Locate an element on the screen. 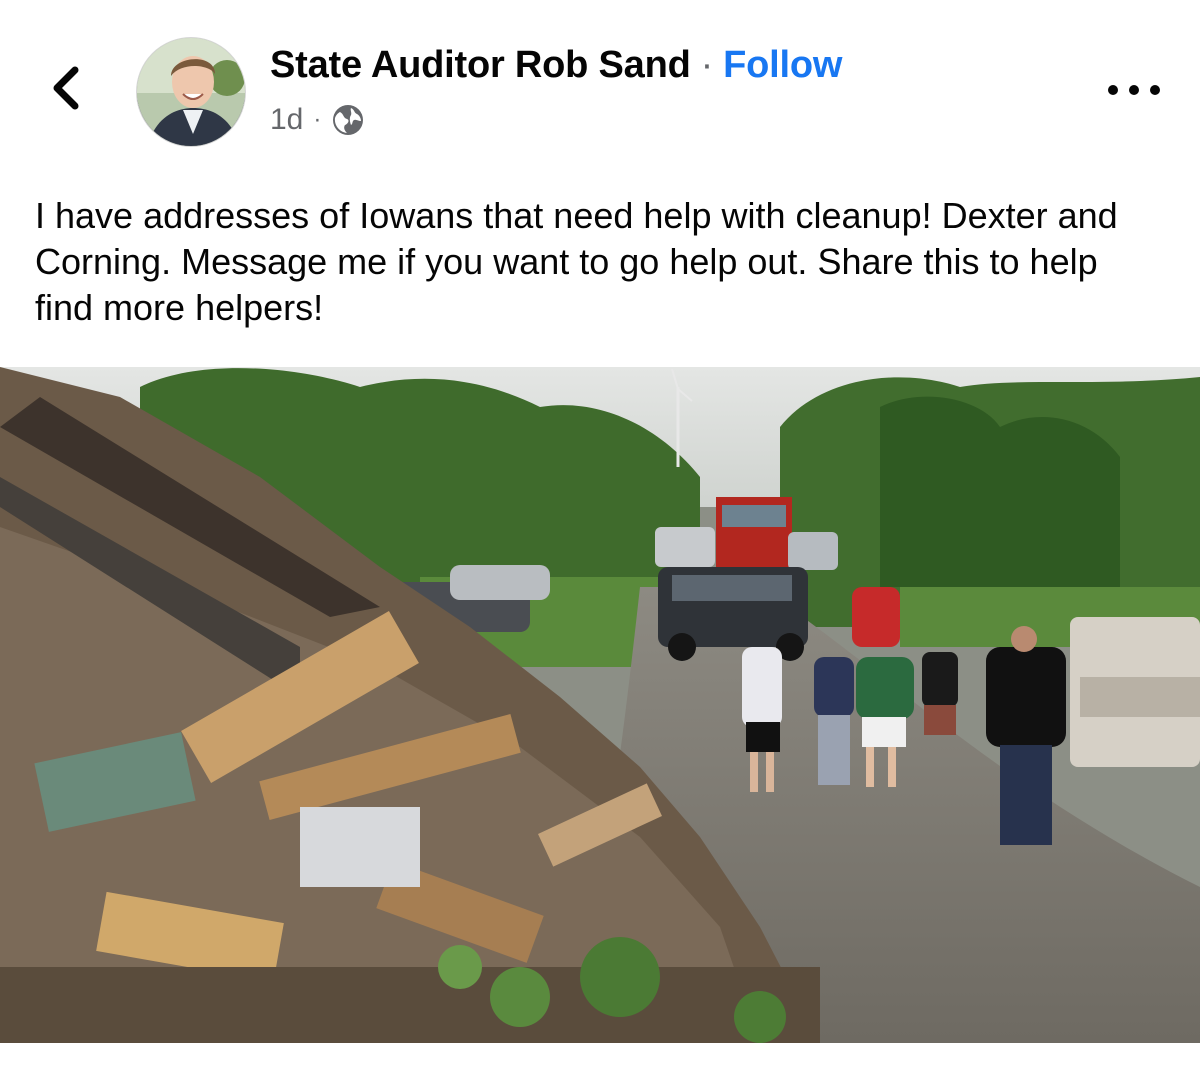 Image resolution: width=1200 pixels, height=1069 pixels. post-timestamp: 1d is located at coordinates (286, 120).